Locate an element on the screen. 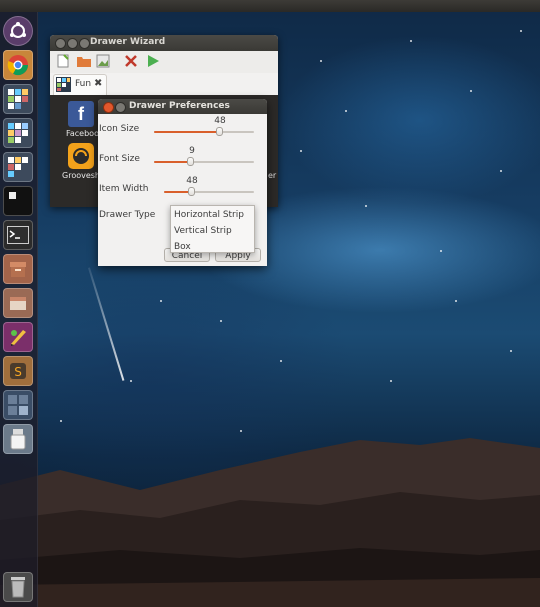  ubuntu-logo-icon is located at coordinates (18, 31).